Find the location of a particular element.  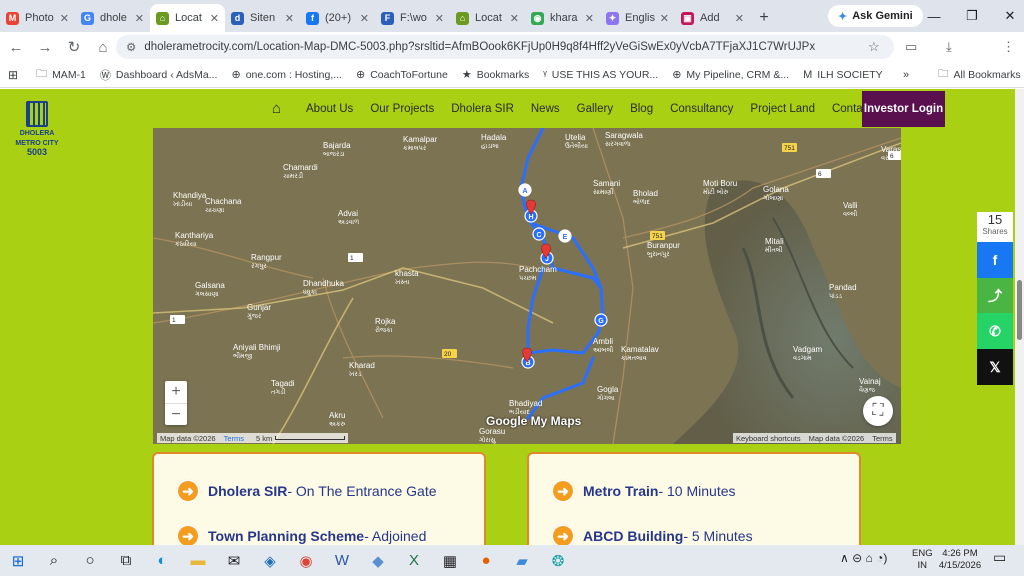

calculator-icon: ▦ is located at coordinates (450, 560).